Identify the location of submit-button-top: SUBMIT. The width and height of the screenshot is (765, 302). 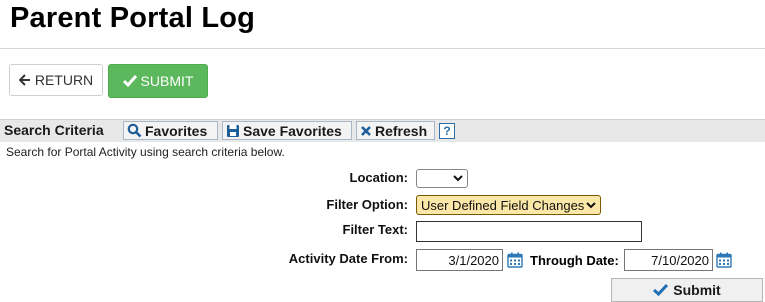
(158, 81).